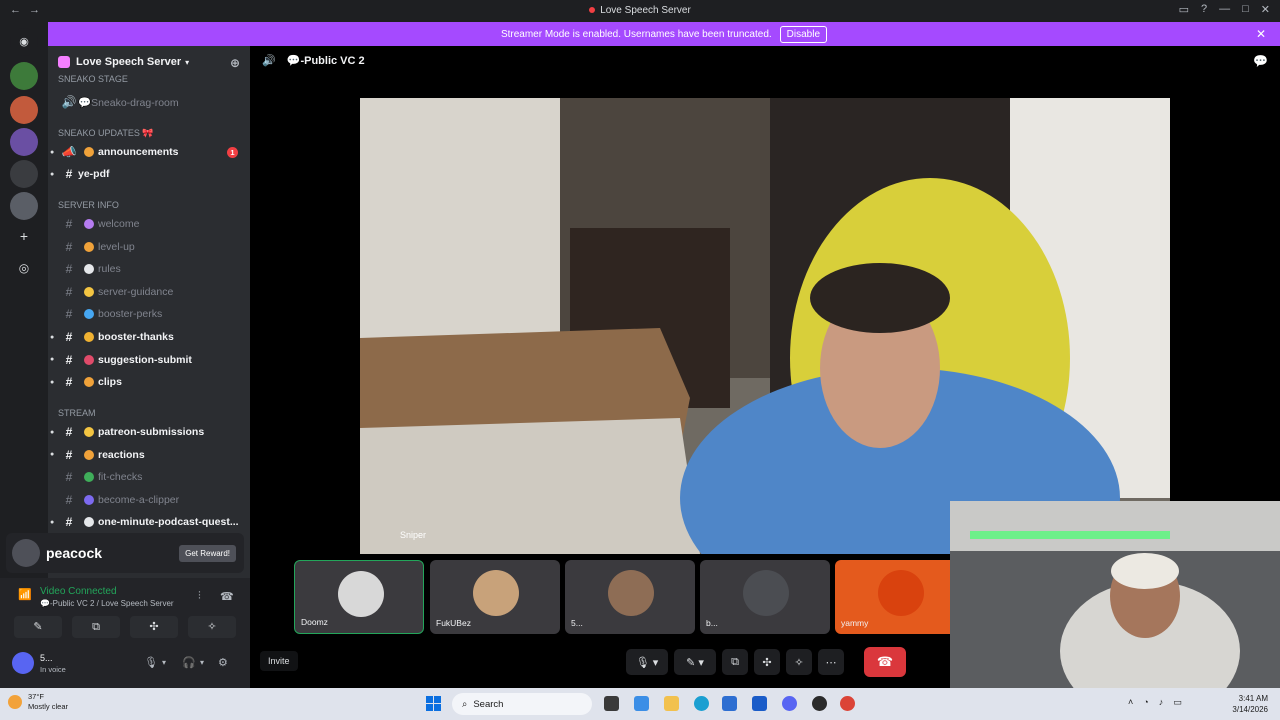 The height and width of the screenshot is (720, 1280). I want to click on camera-button: ✎ ▾, so click(695, 662).